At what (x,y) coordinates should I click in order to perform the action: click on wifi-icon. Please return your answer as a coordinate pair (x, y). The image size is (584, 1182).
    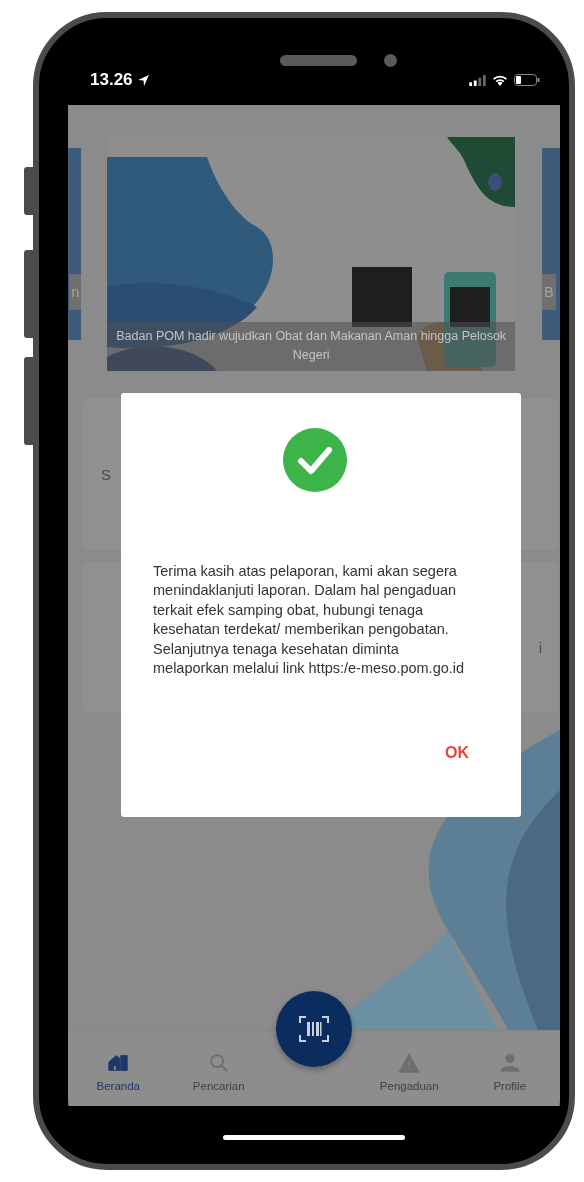
    Looking at the image, I should click on (500, 80).